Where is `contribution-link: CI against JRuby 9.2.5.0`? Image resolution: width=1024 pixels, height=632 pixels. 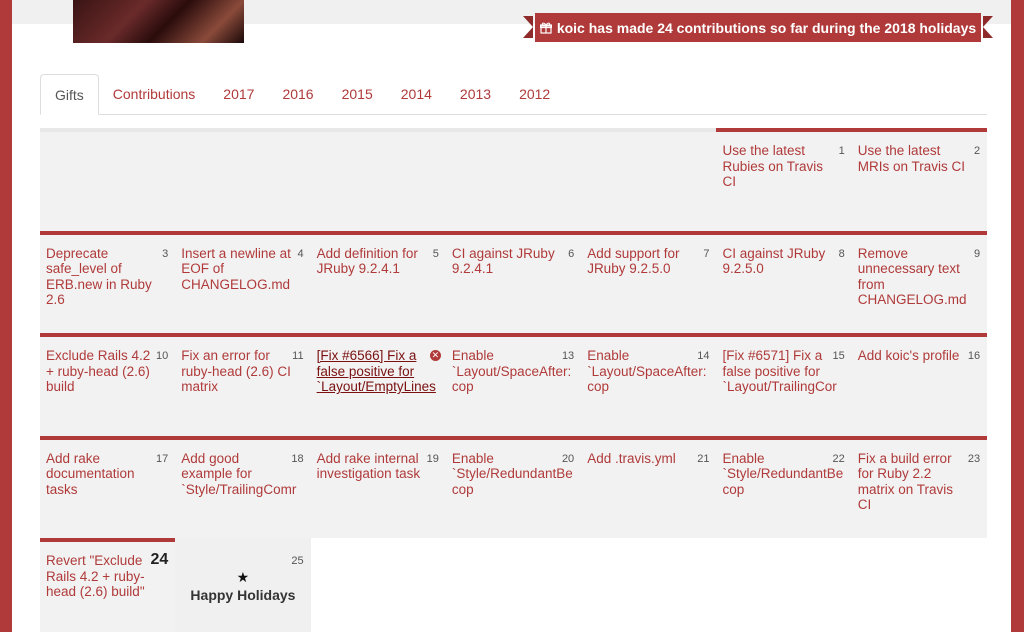 contribution-link: CI against JRuby 9.2.5.0 is located at coordinates (777, 261).